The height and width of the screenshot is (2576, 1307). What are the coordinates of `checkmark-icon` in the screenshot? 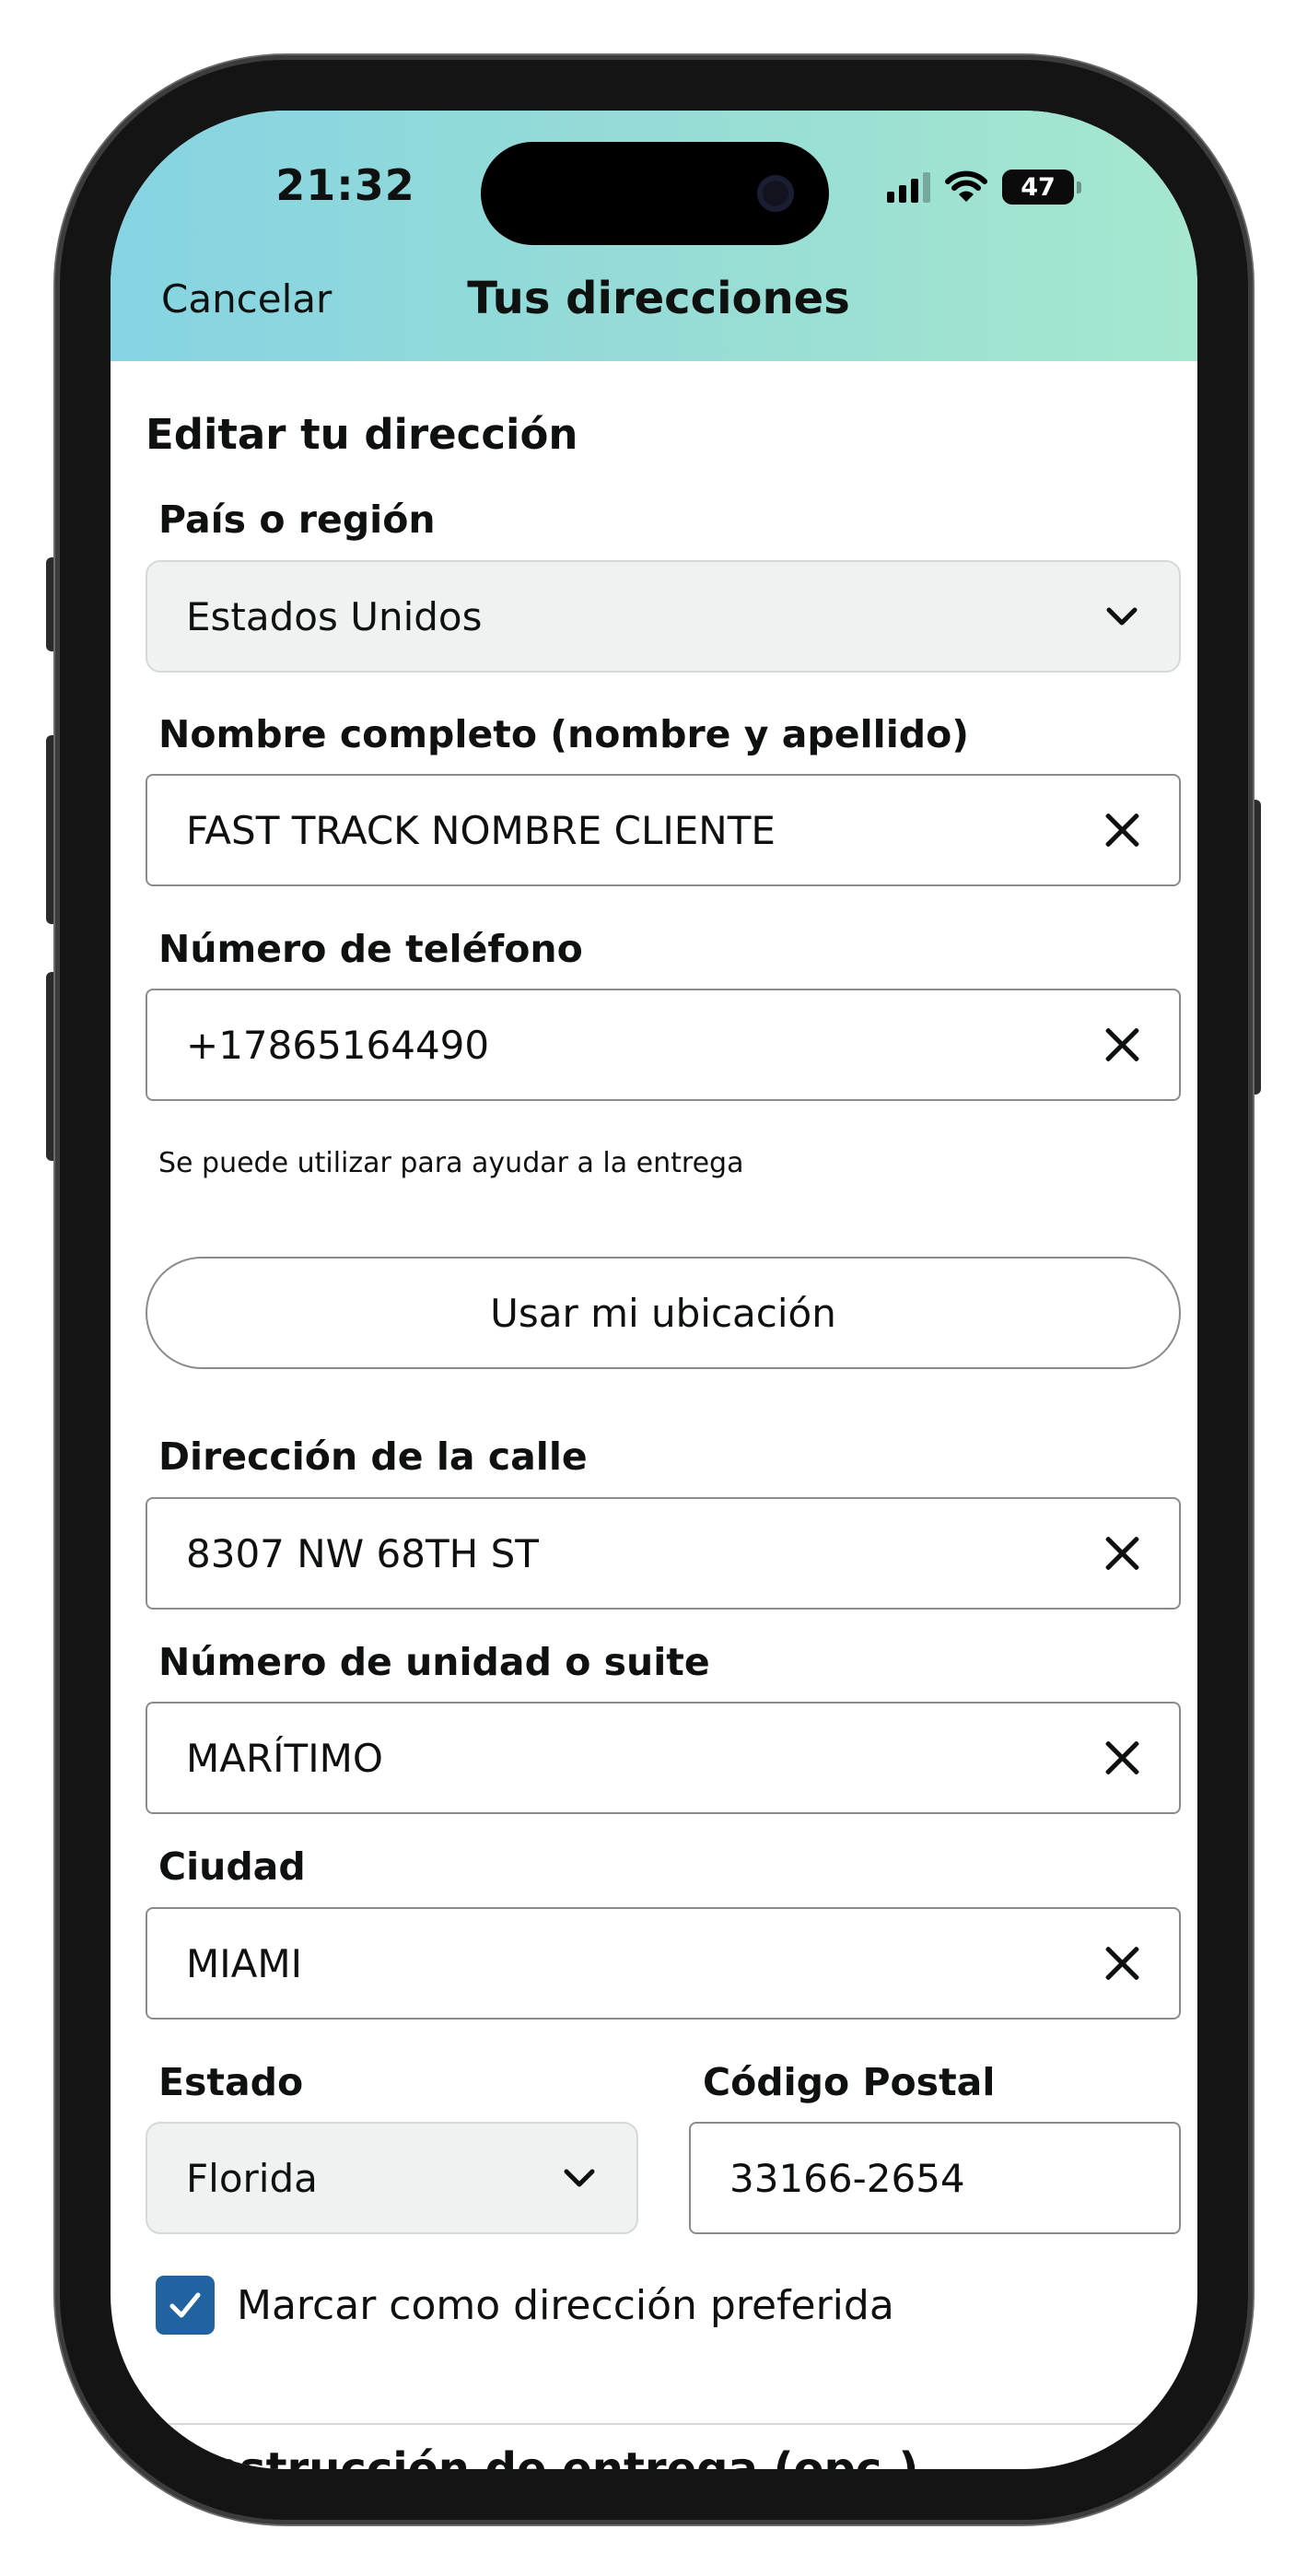 It's located at (185, 2305).